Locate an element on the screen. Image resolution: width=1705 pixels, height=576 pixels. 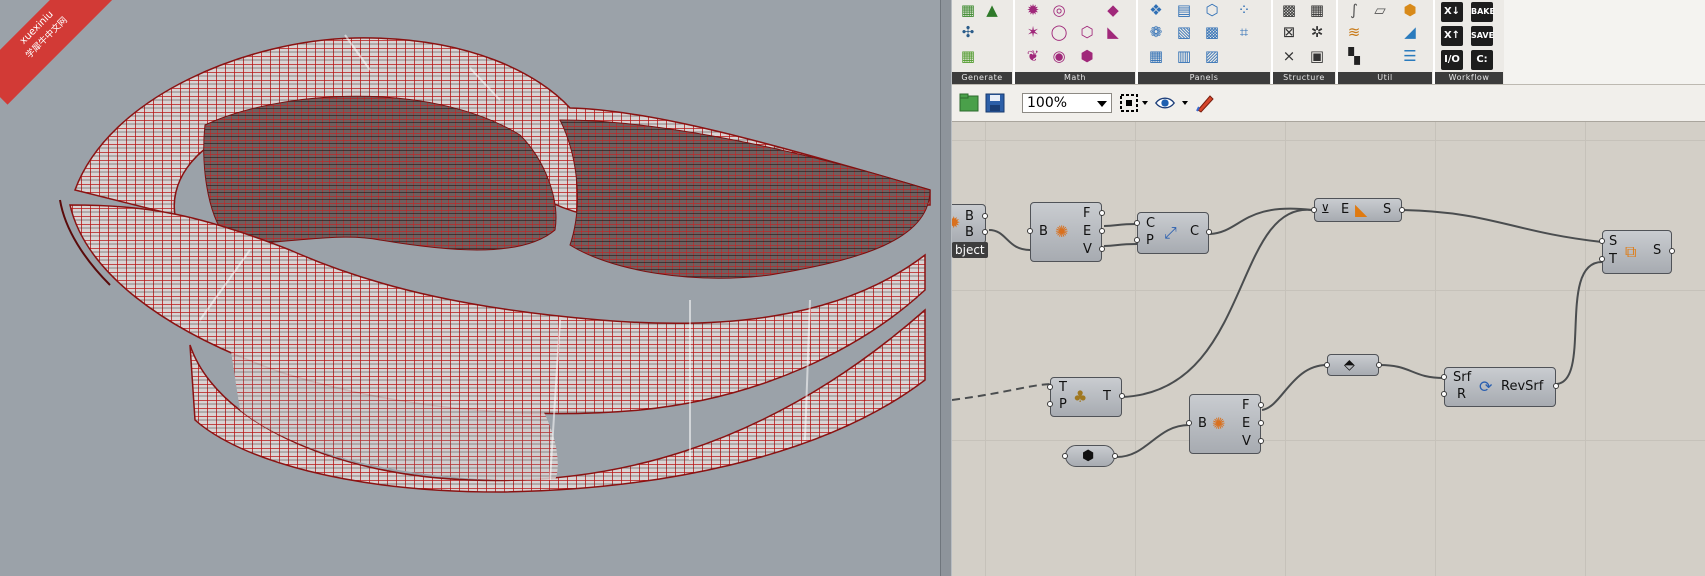
graph-icon: ✣ is located at coordinates (968, 32).